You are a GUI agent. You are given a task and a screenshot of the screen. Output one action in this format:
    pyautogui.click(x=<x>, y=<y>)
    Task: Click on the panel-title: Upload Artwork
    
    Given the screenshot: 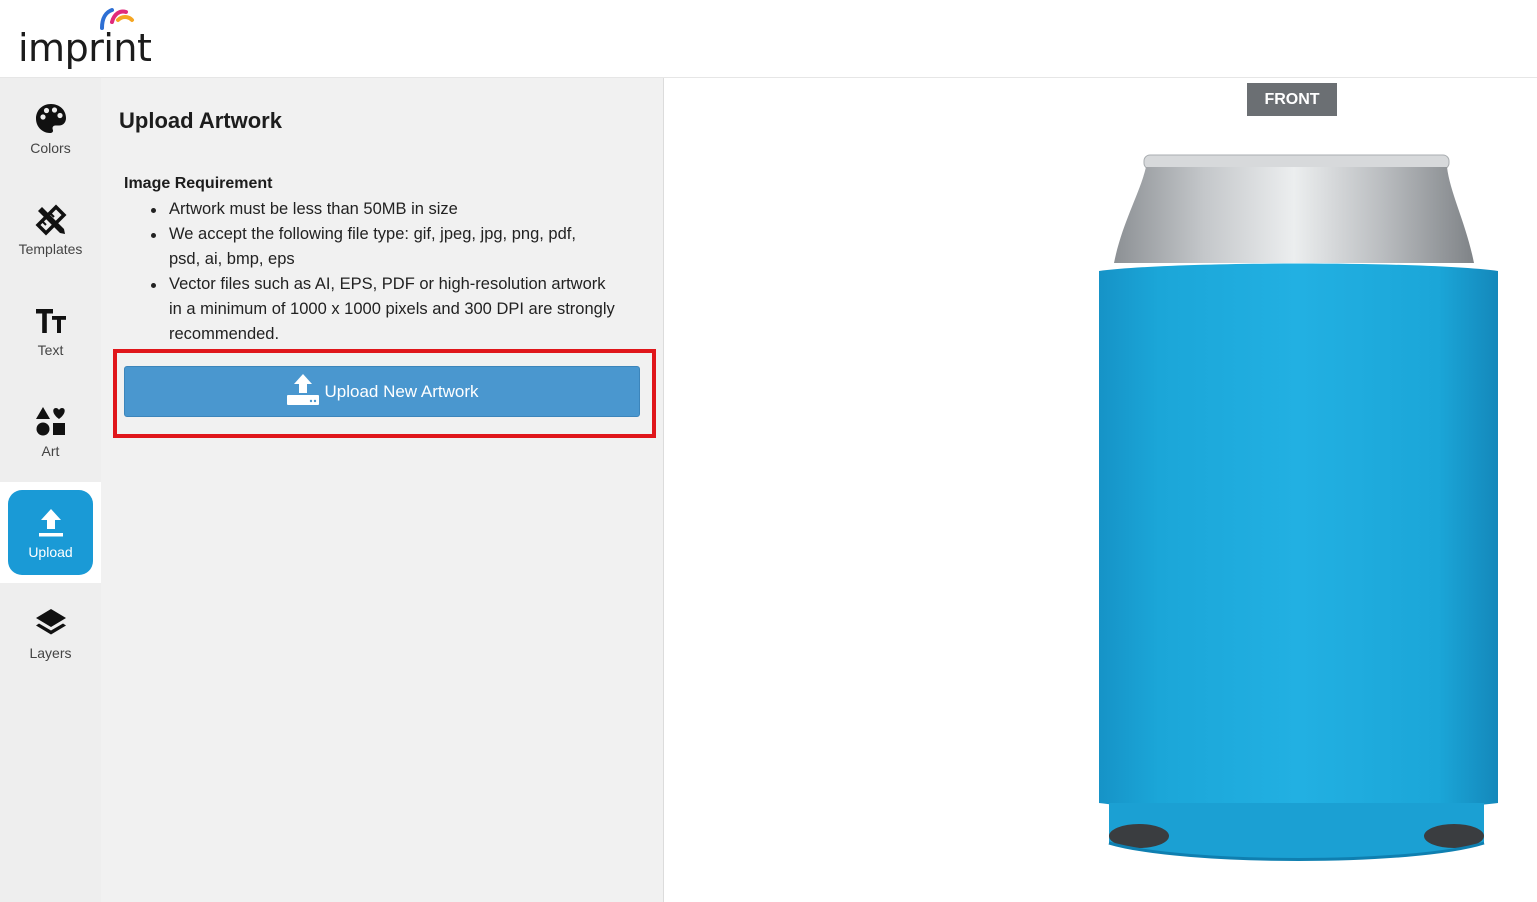 What is the action you would take?
    pyautogui.click(x=200, y=120)
    